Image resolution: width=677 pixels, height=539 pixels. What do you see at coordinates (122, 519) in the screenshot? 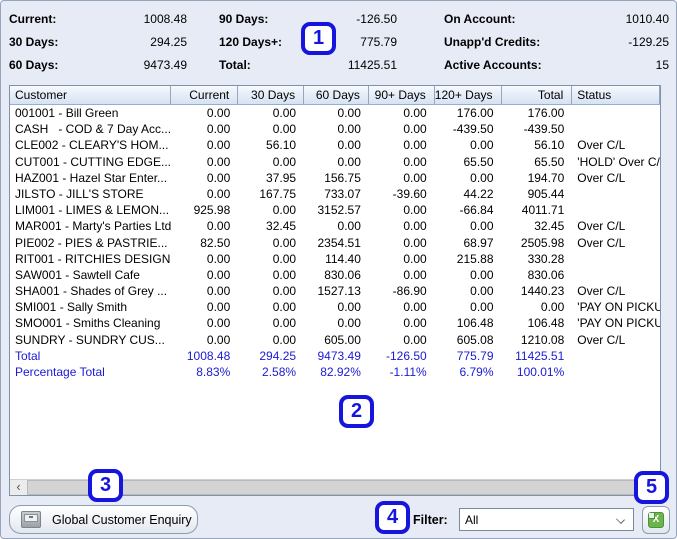
I see `global-customer-enquiry-label: Global Customer Enquiry` at bounding box center [122, 519].